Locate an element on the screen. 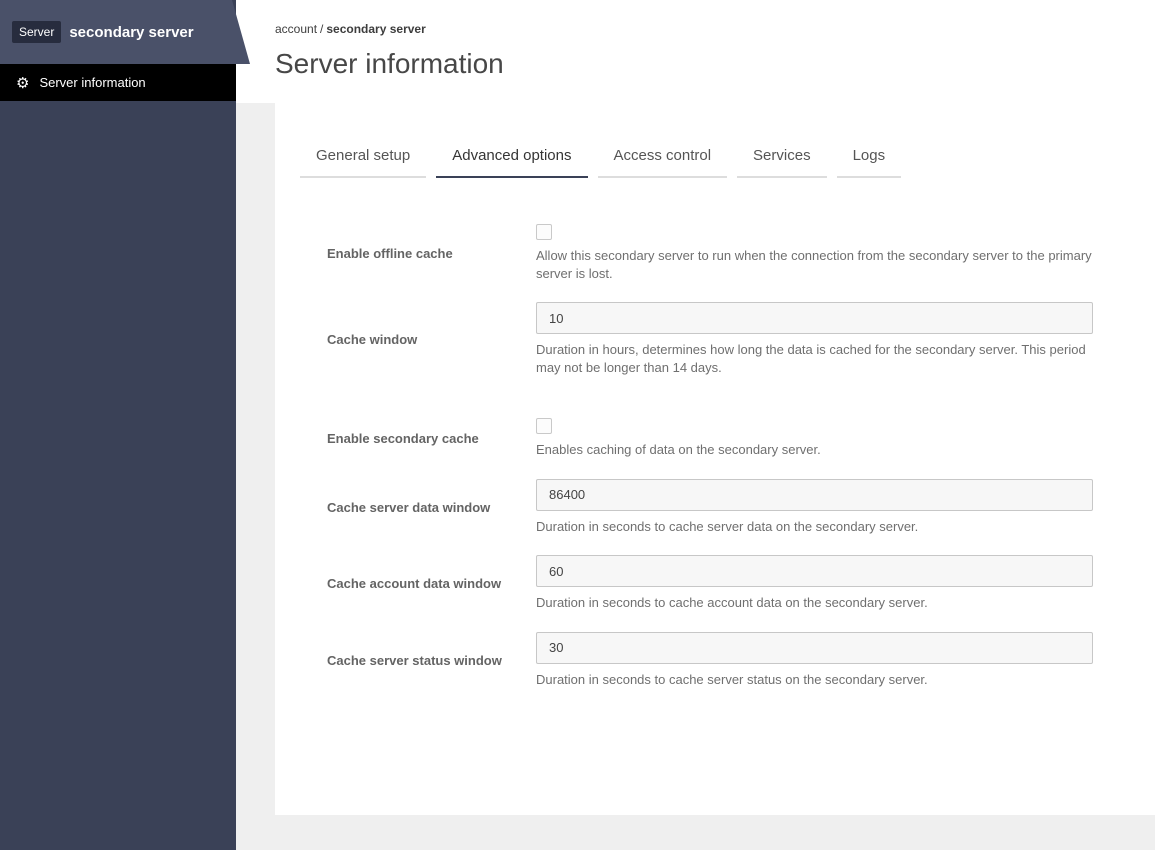  field-label: Enable offline cache is located at coordinates (390, 253).